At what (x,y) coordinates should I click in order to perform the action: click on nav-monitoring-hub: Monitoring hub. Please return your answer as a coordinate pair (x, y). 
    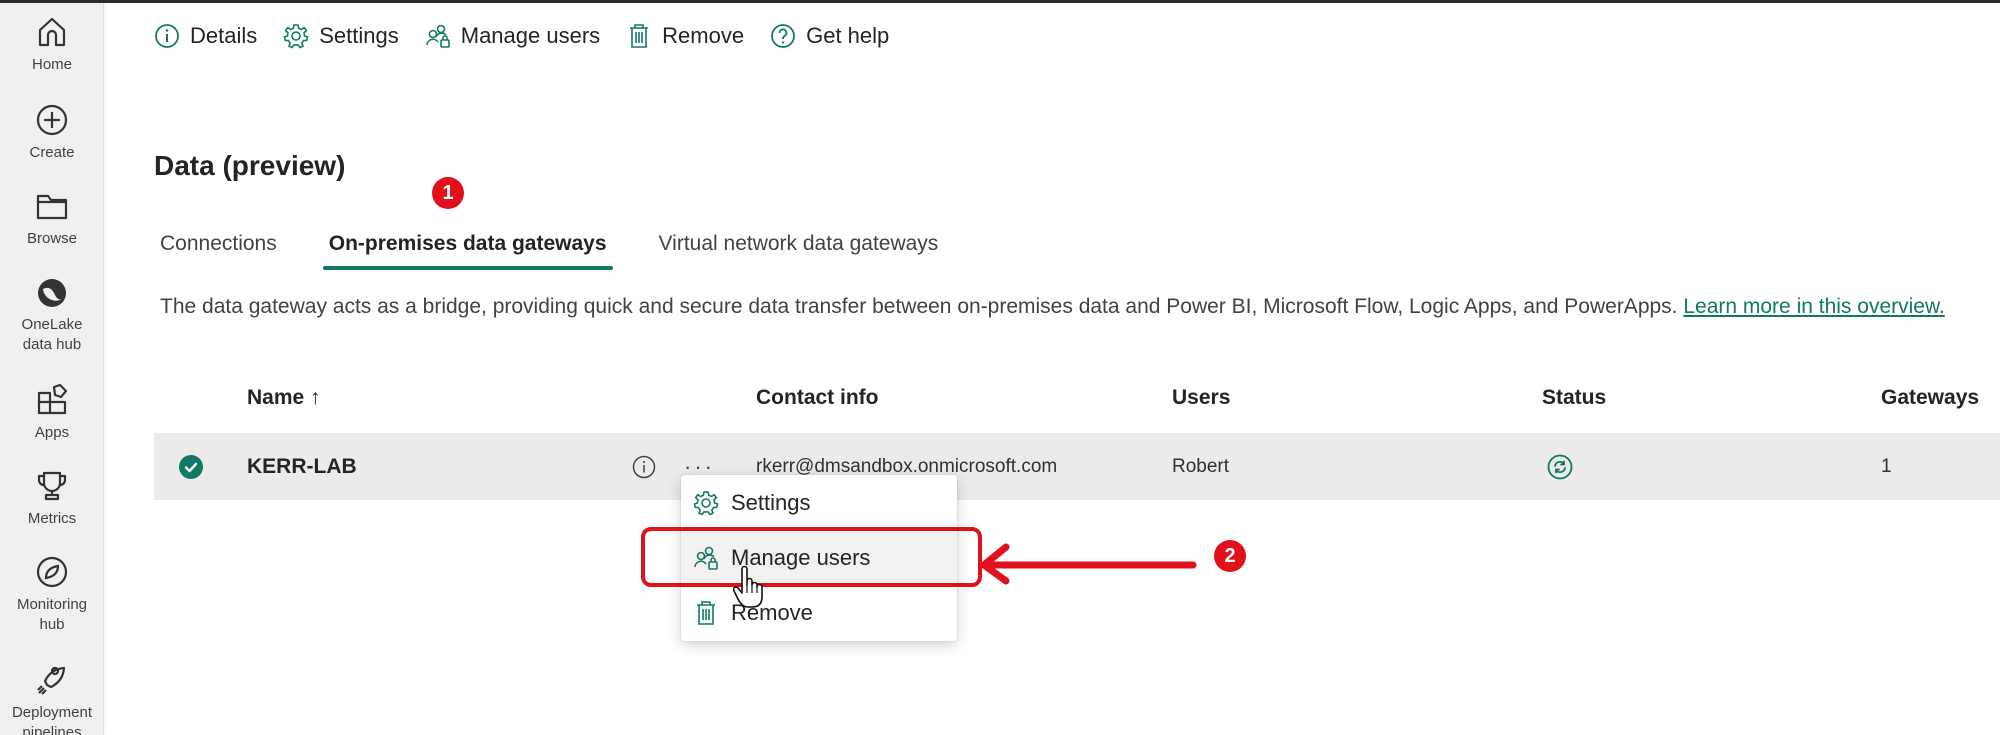
    Looking at the image, I should click on (52, 595).